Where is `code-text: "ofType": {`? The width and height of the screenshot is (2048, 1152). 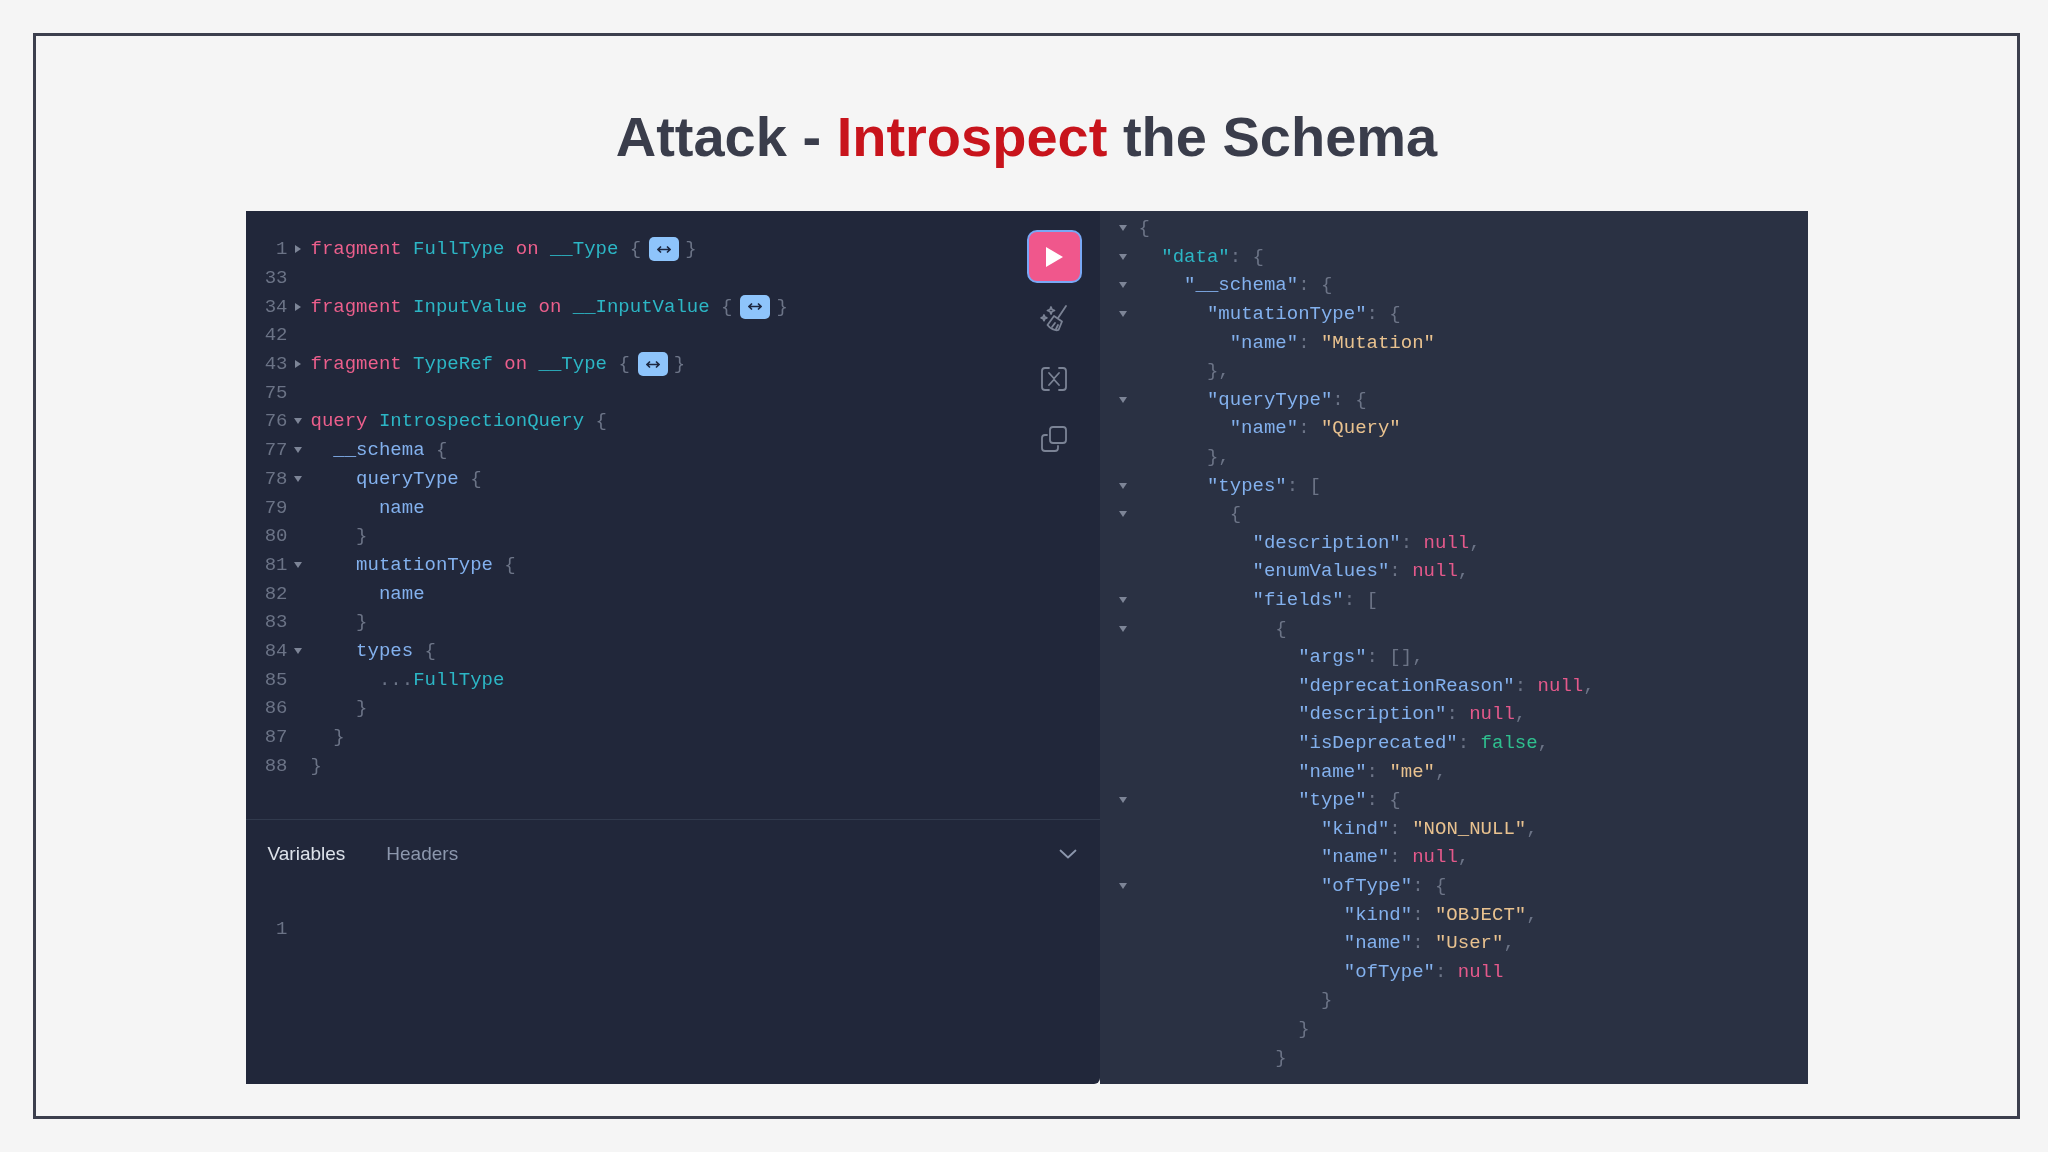 code-text: "ofType": { is located at coordinates (1383, 885).